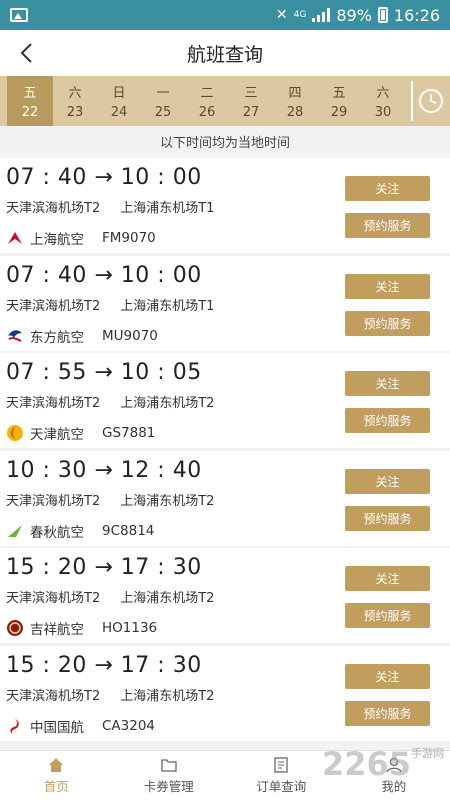  I want to click on flight-number: 9C8814, so click(128, 530).